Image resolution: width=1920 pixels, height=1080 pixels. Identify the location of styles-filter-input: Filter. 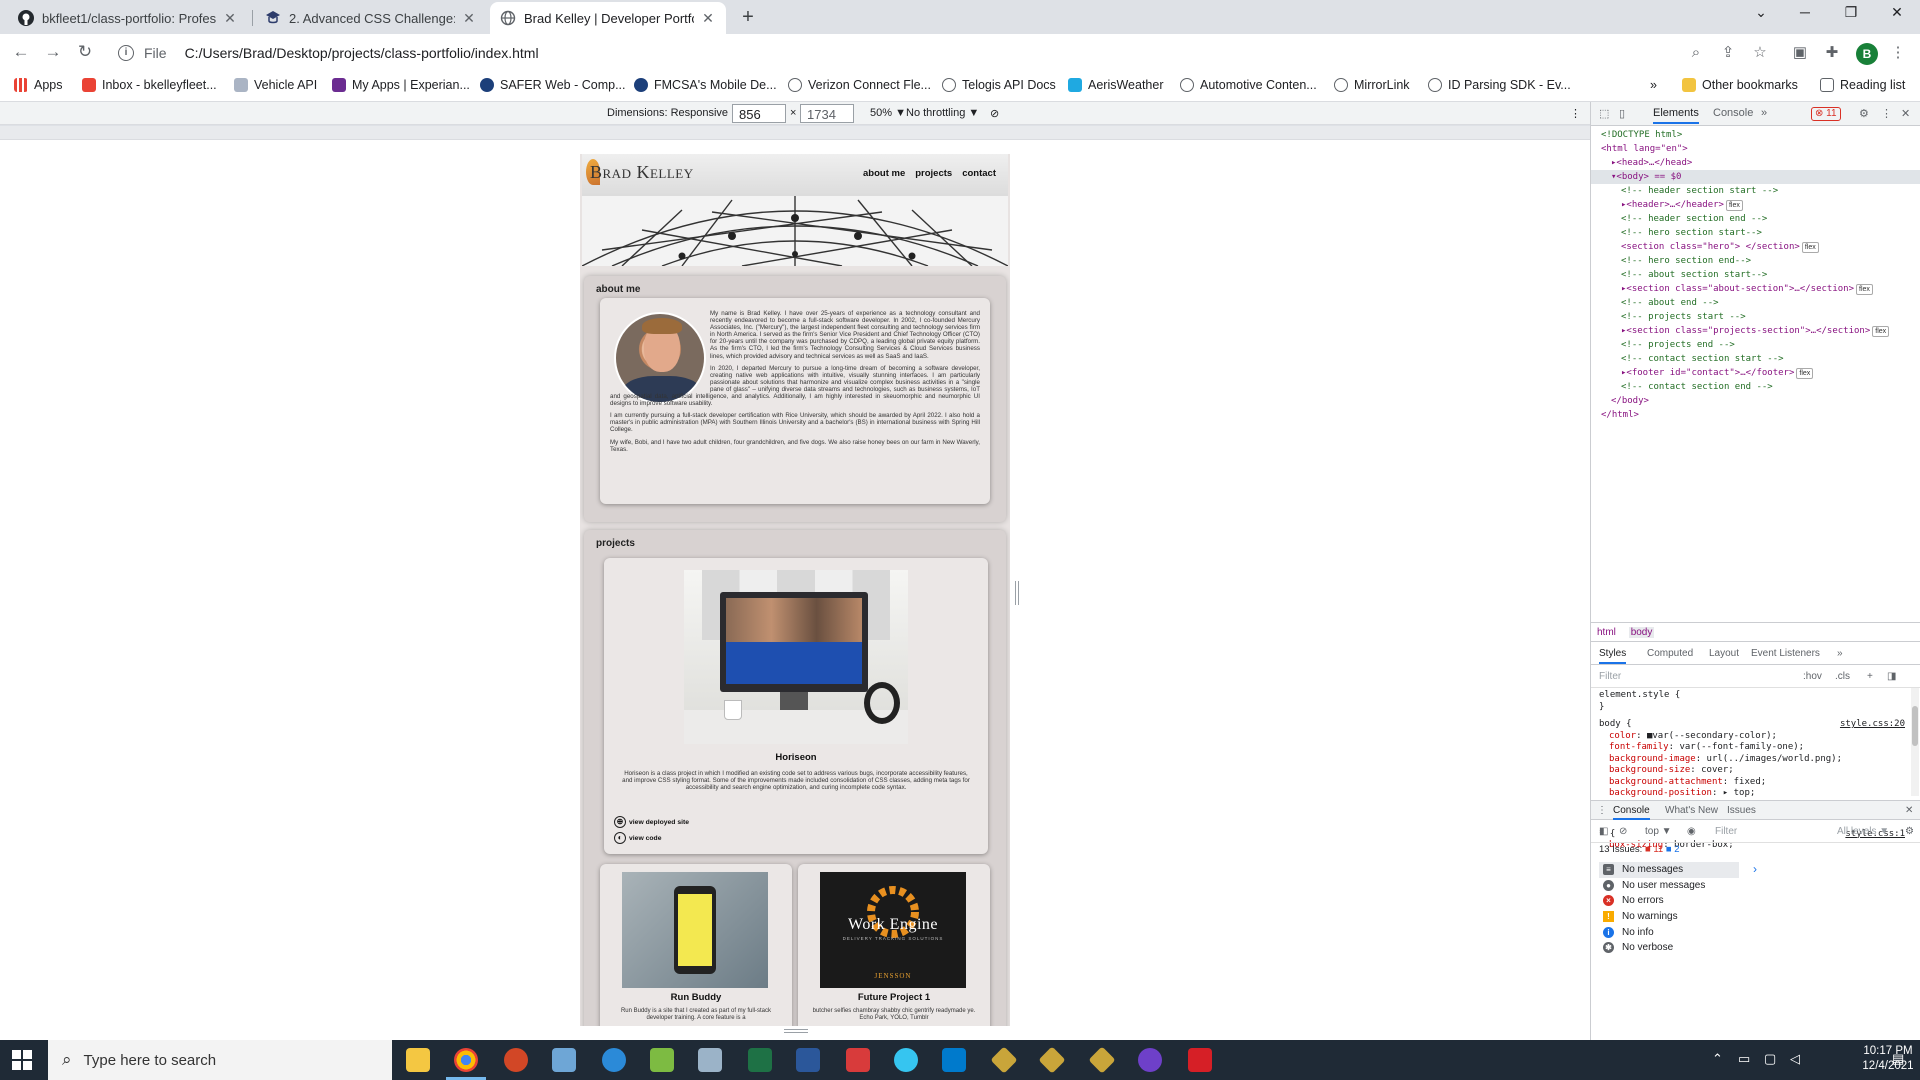
(1610, 676).